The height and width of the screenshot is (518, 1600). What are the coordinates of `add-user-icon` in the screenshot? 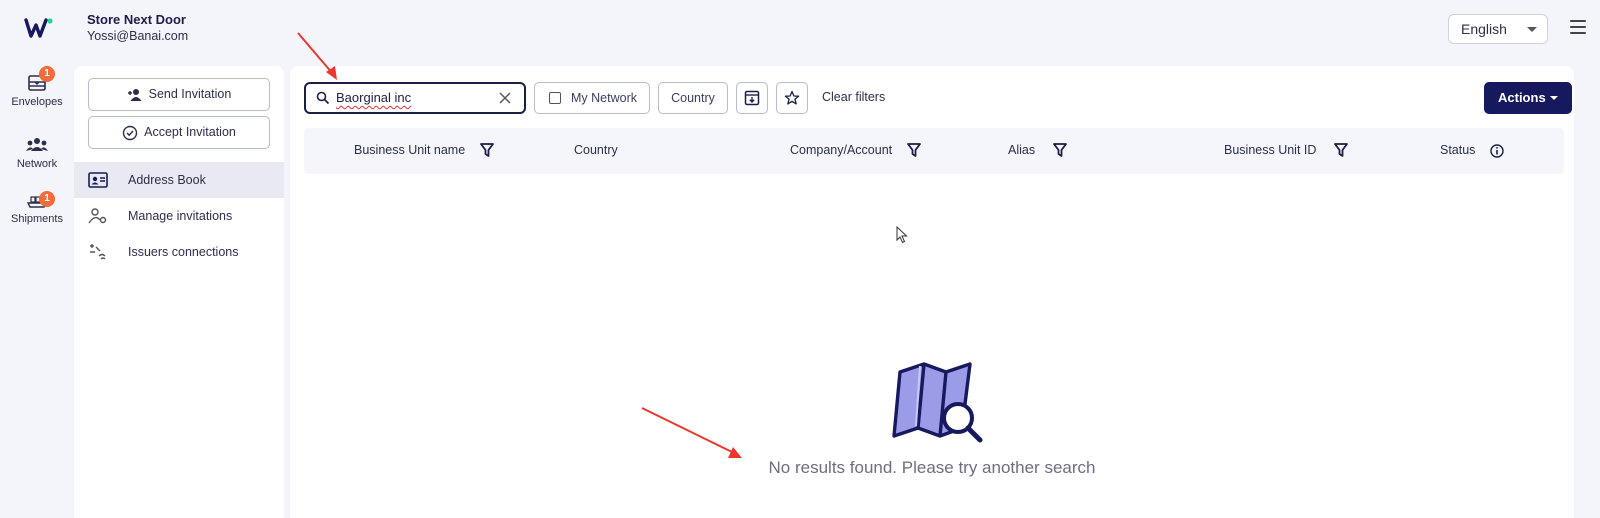 It's located at (134, 94).